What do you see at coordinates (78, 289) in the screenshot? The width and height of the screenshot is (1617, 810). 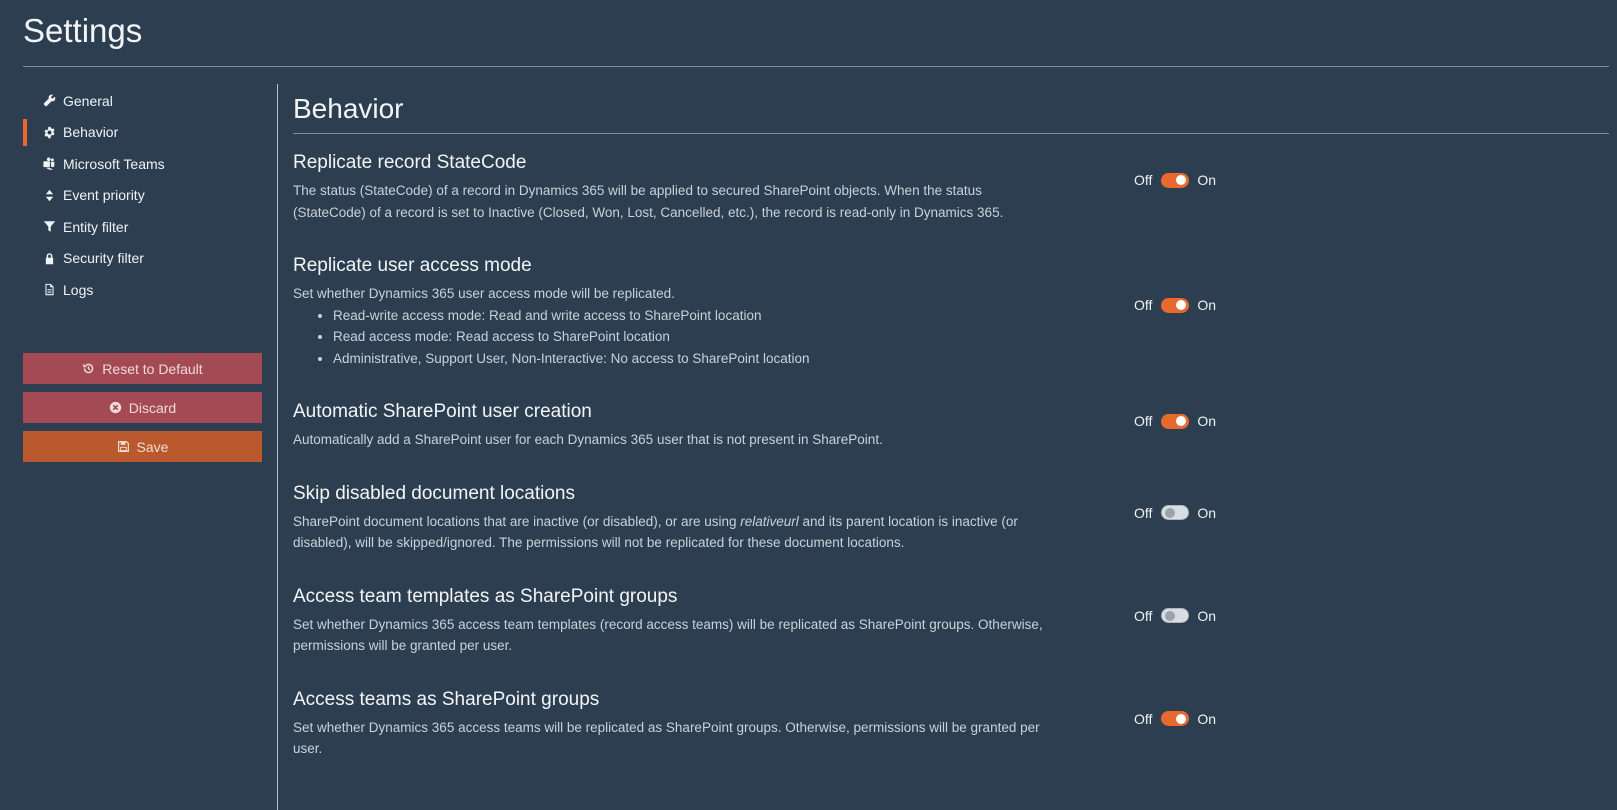 I see `sidebar-item-label: Logs` at bounding box center [78, 289].